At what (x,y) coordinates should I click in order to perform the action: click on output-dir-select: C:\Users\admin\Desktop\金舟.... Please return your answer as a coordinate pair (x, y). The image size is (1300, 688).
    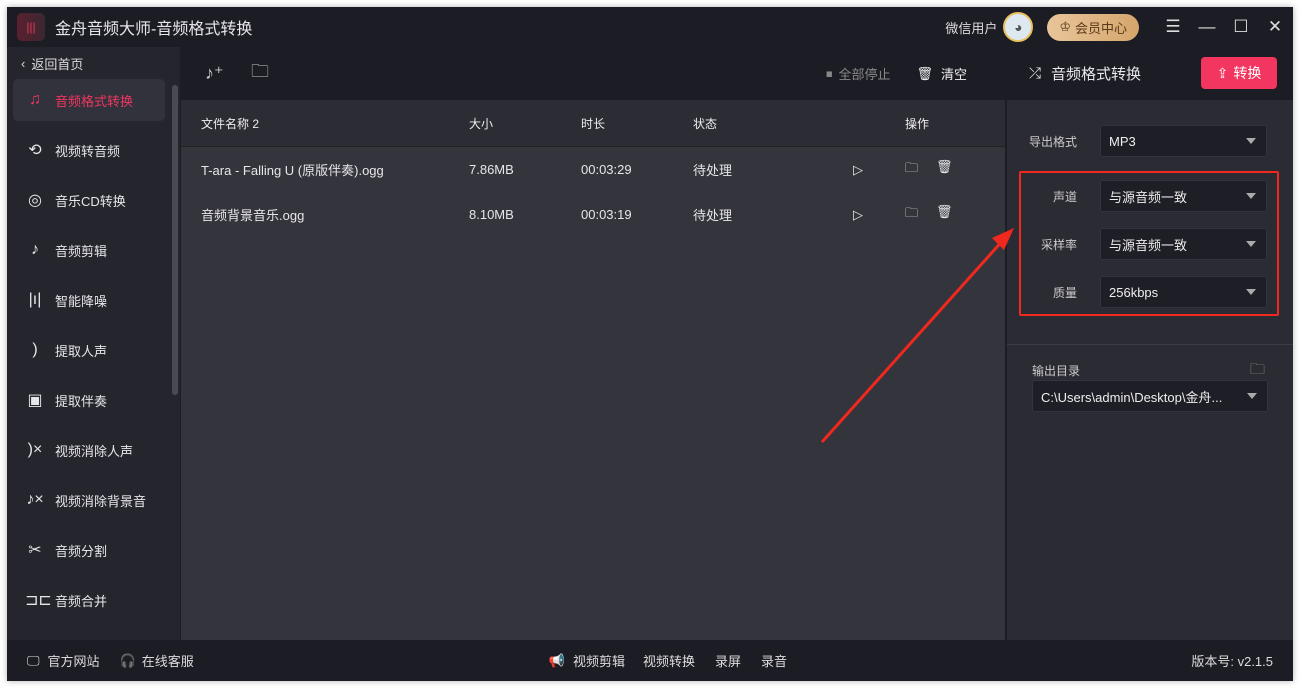
    Looking at the image, I should click on (1150, 396).